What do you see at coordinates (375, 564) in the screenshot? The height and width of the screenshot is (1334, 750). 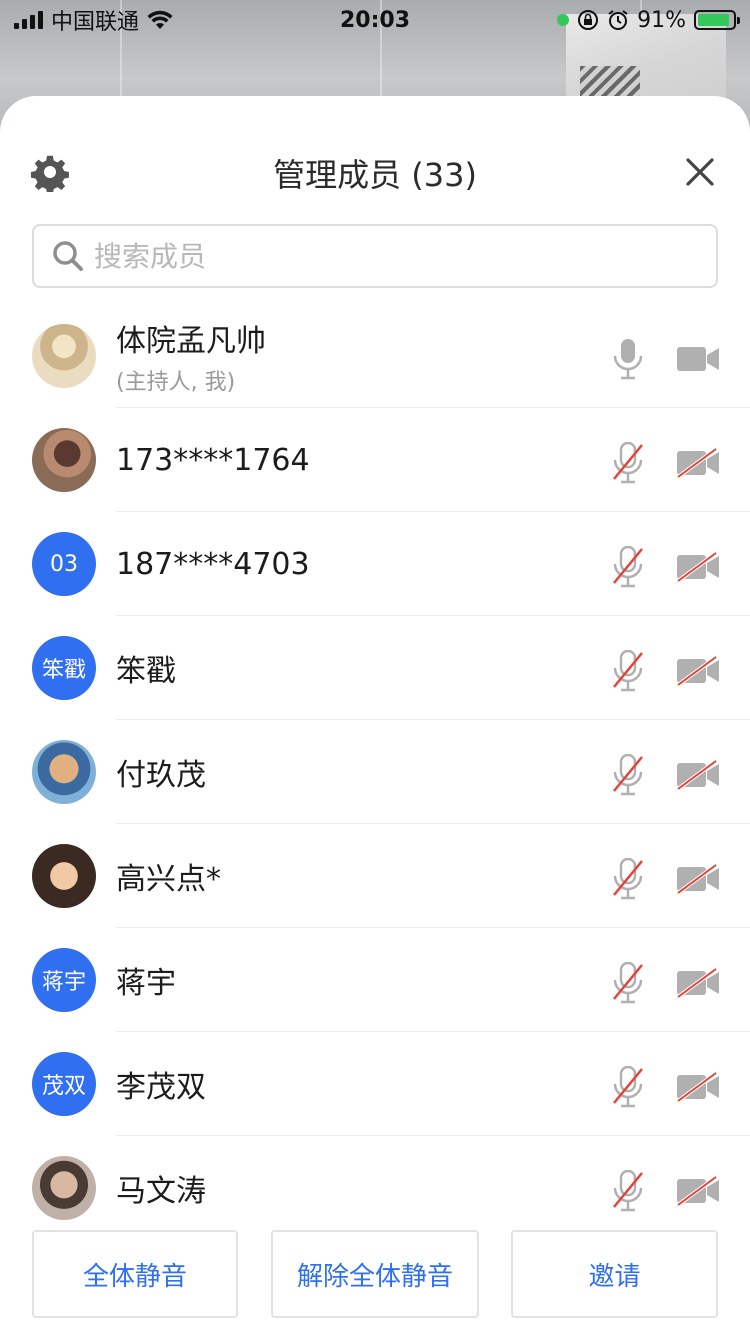 I see `member-row: 03 187****4703` at bounding box center [375, 564].